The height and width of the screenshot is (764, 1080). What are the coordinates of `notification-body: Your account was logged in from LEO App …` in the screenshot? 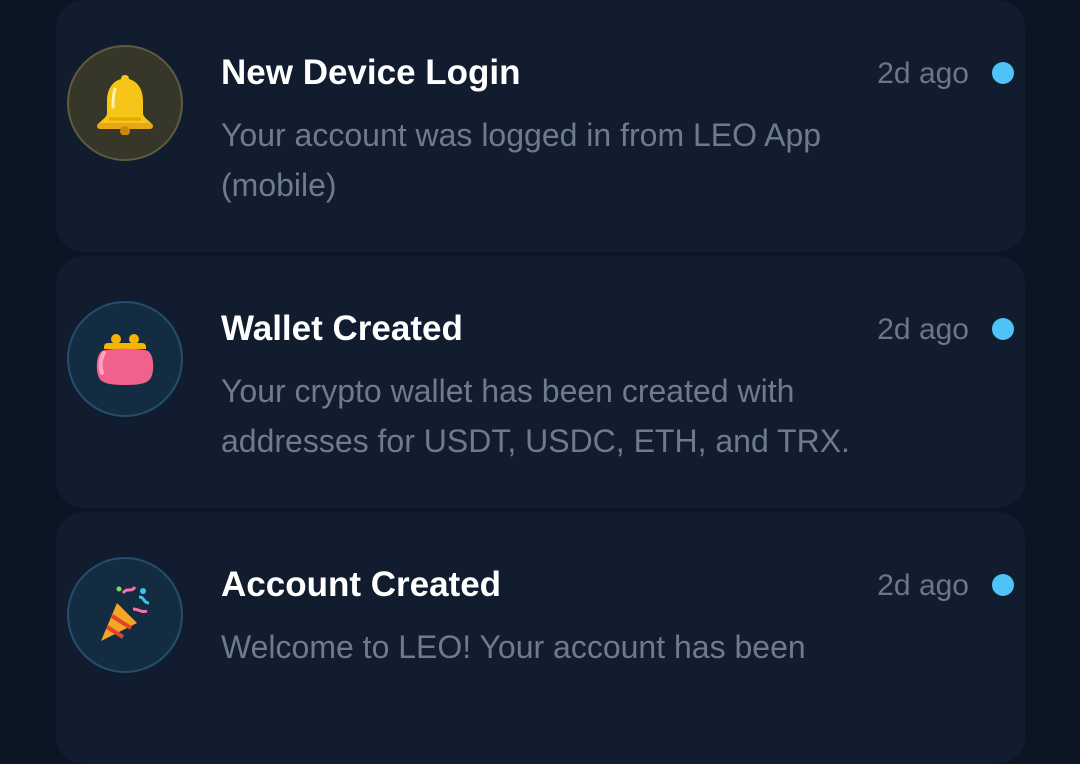 It's located at (521, 160).